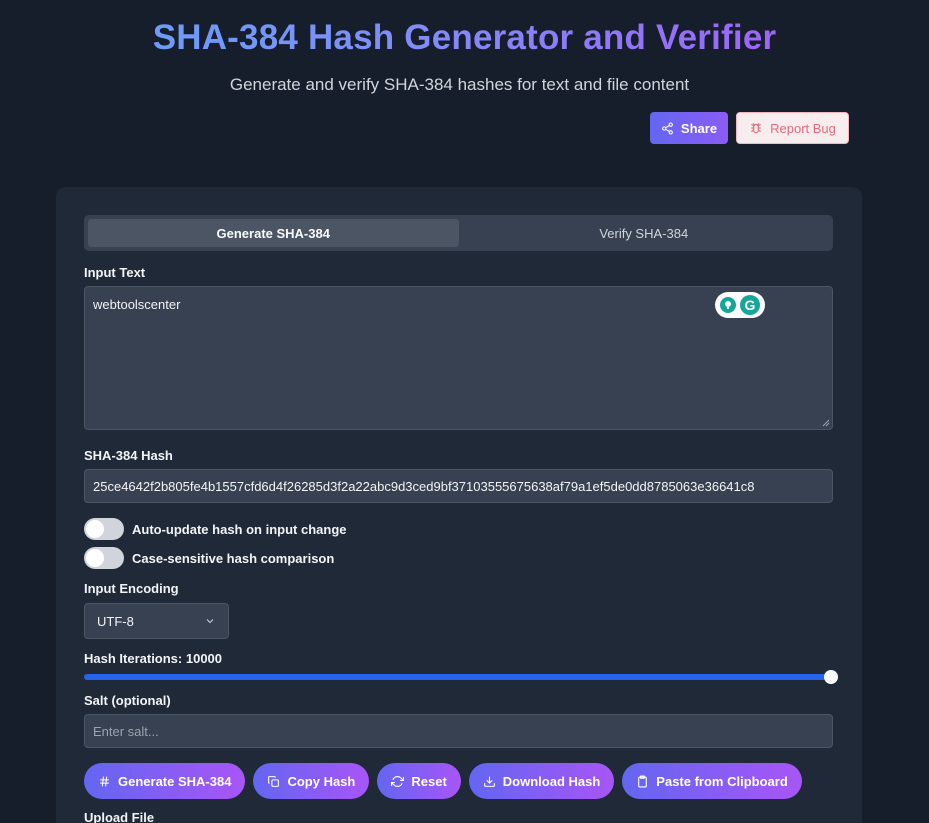 The height and width of the screenshot is (823, 929). Describe the element at coordinates (127, 700) in the screenshot. I see `salt-label: Salt (optional)` at that location.